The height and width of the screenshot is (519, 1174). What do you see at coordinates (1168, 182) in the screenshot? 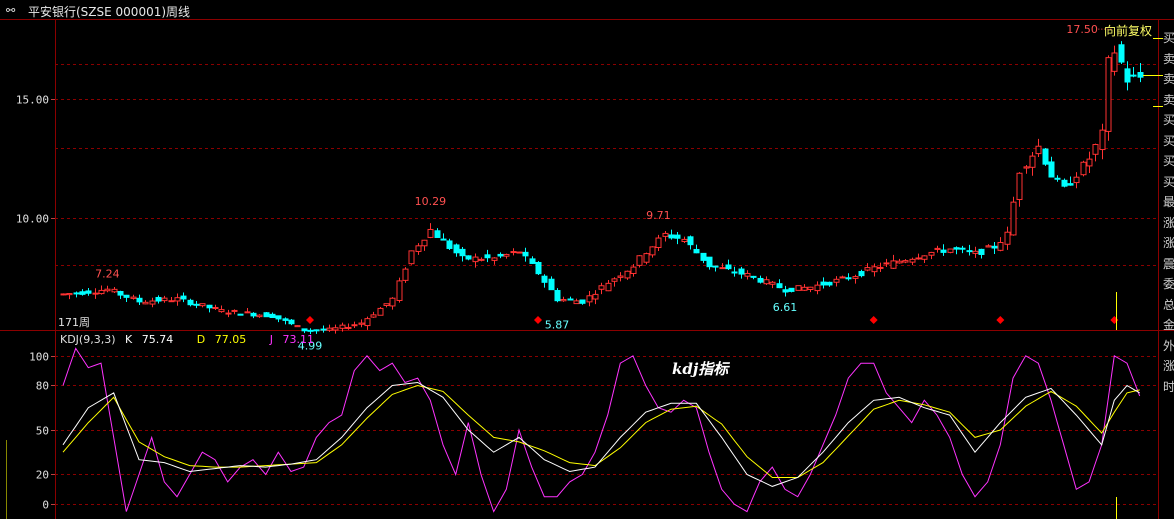
I see `side-panel-tab-7: 买` at bounding box center [1168, 182].